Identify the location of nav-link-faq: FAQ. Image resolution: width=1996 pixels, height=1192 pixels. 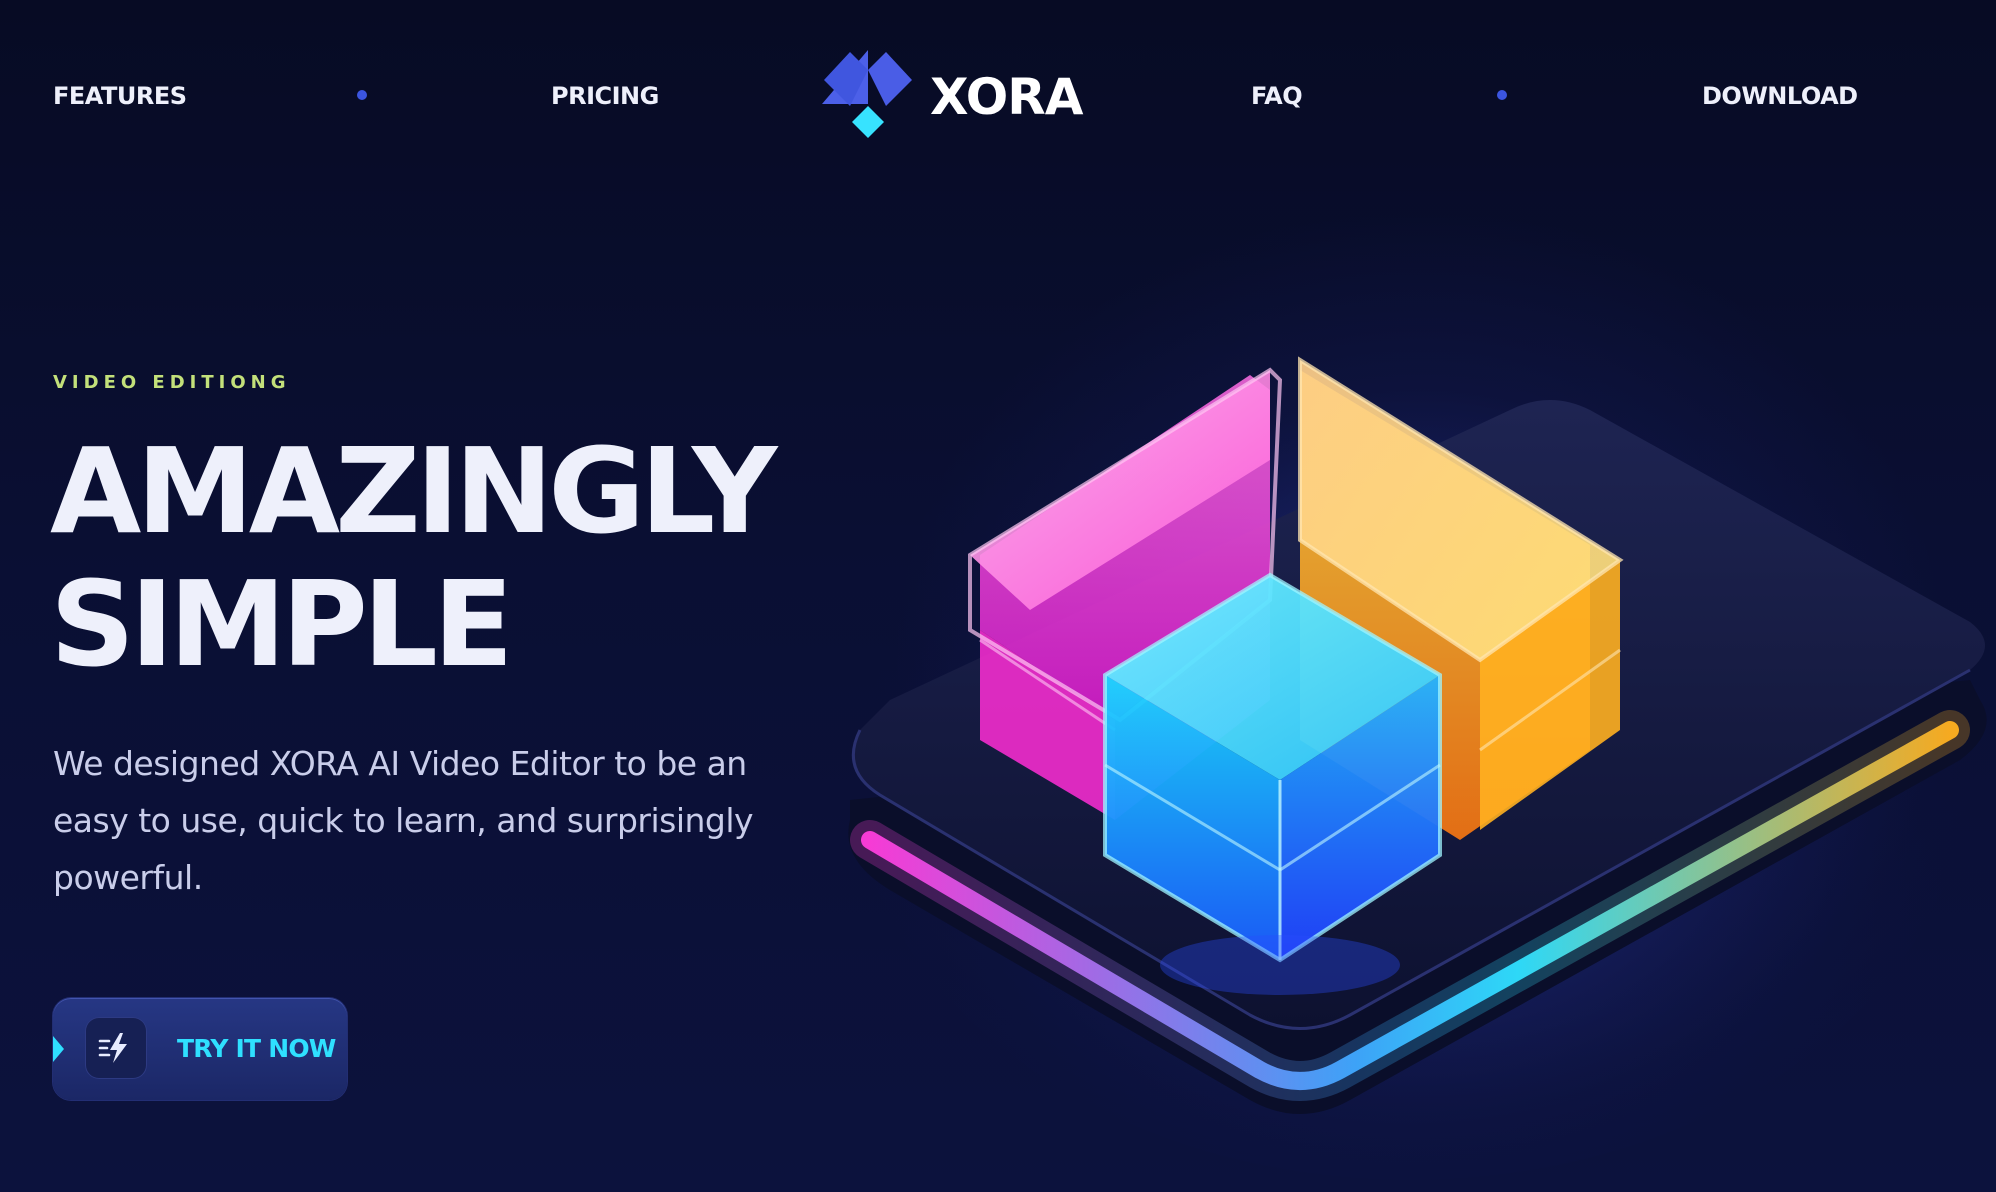
(1277, 96).